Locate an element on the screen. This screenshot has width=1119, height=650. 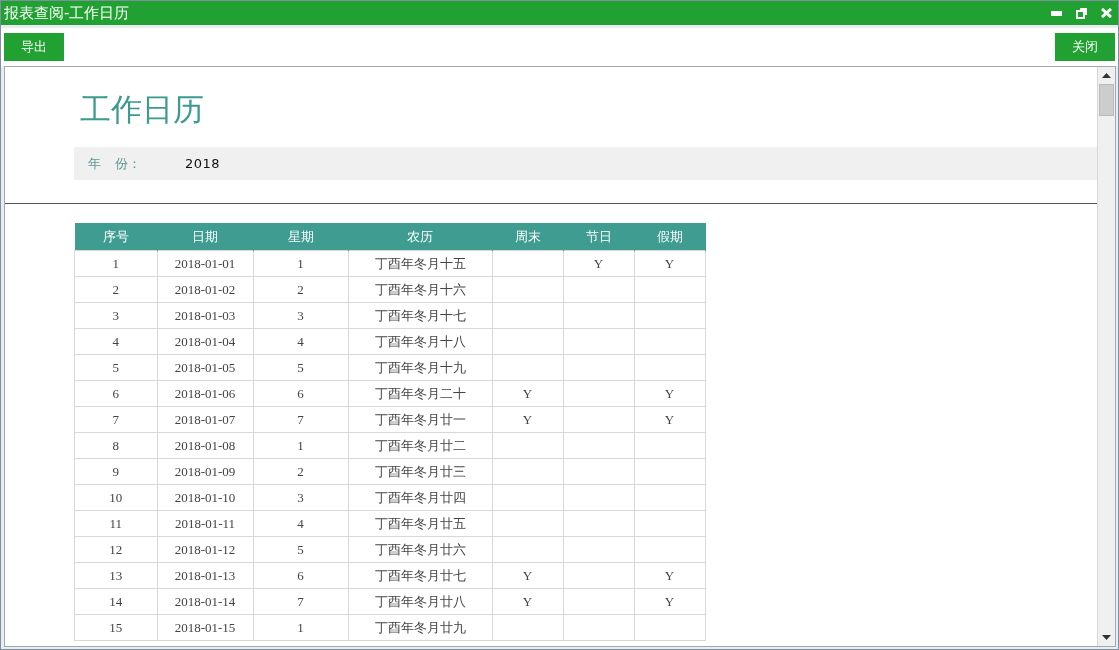
export-button: 导出 is located at coordinates (34, 47).